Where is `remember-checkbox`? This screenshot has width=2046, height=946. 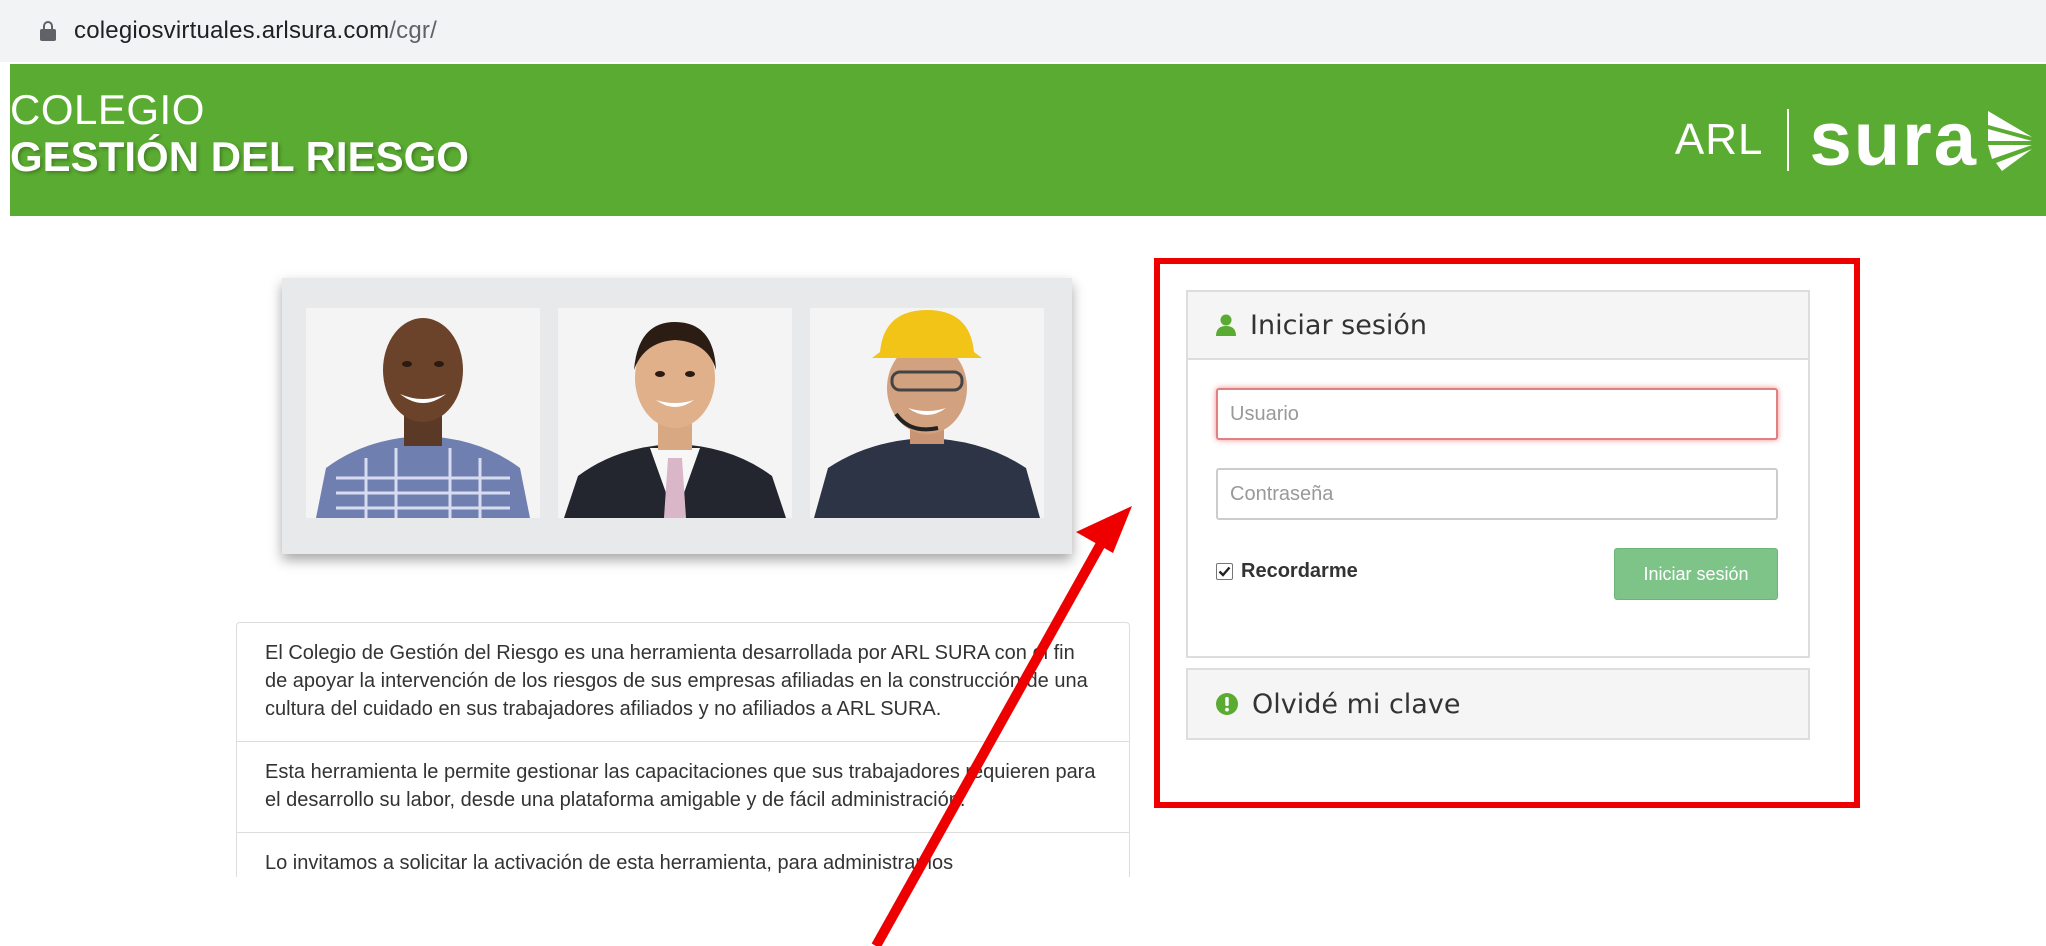
remember-checkbox is located at coordinates (1224, 571).